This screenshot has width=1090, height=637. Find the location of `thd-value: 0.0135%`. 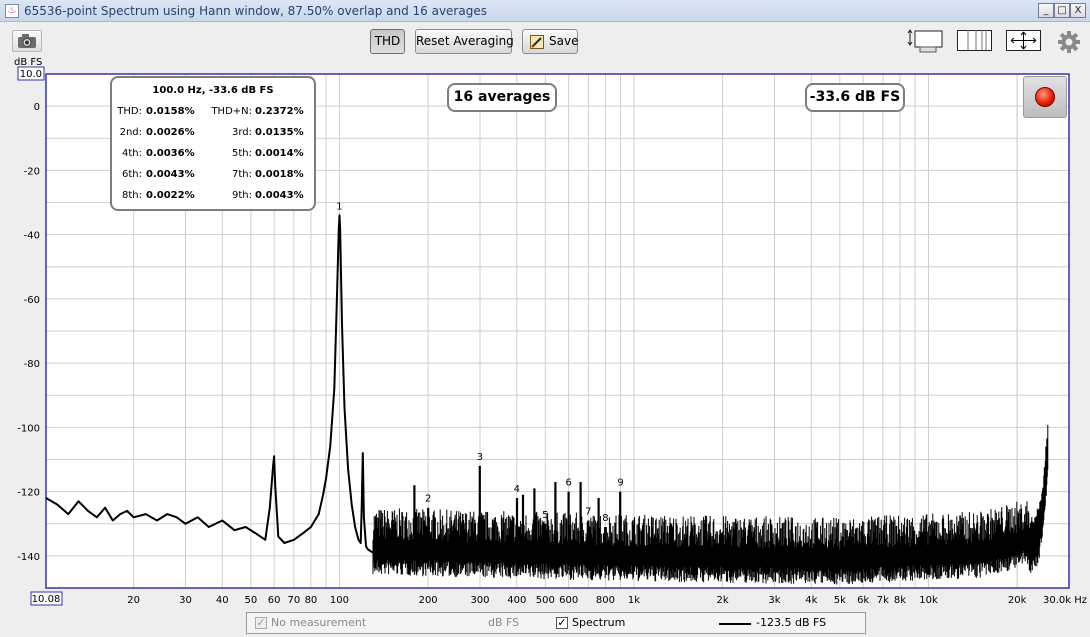

thd-value: 0.0135% is located at coordinates (279, 132).